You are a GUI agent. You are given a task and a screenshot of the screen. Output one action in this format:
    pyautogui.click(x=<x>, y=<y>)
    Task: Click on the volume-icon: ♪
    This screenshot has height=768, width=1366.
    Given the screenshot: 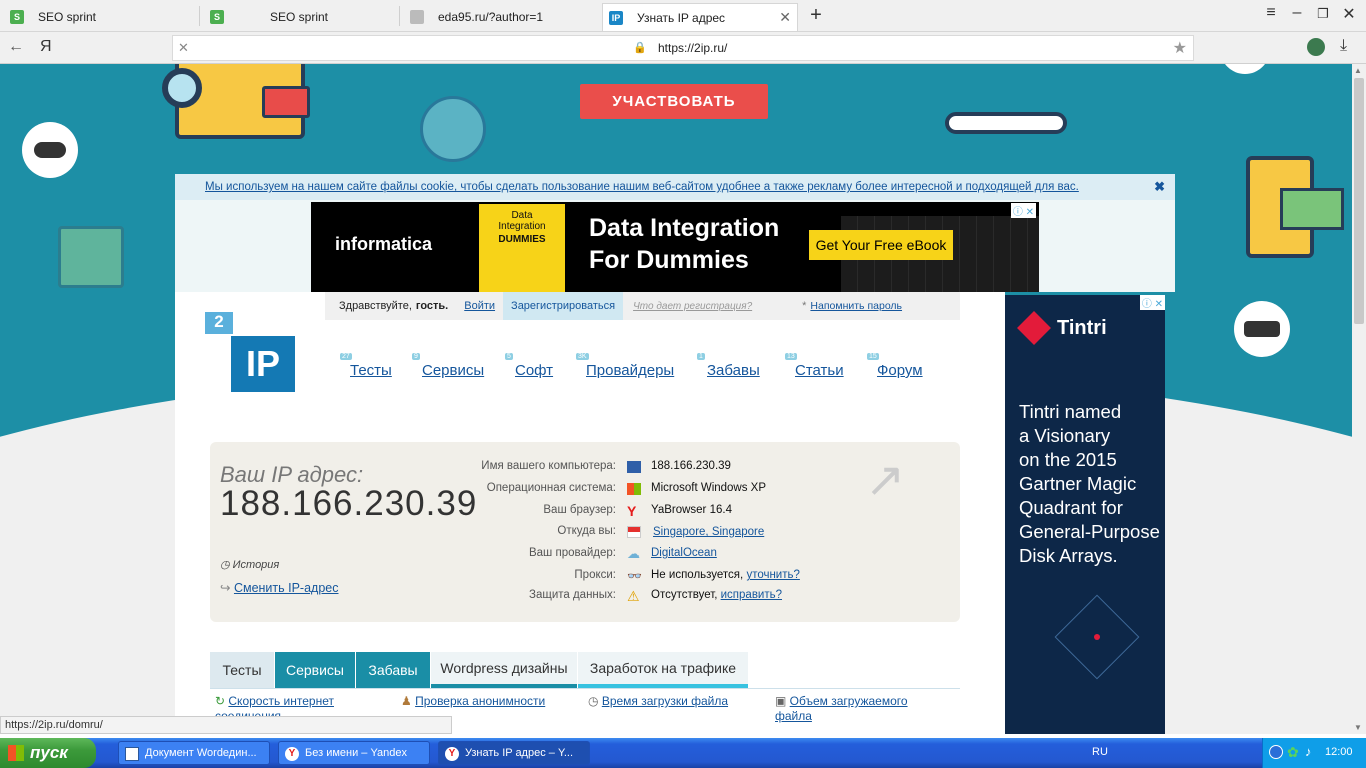 What is the action you would take?
    pyautogui.click(x=1308, y=751)
    